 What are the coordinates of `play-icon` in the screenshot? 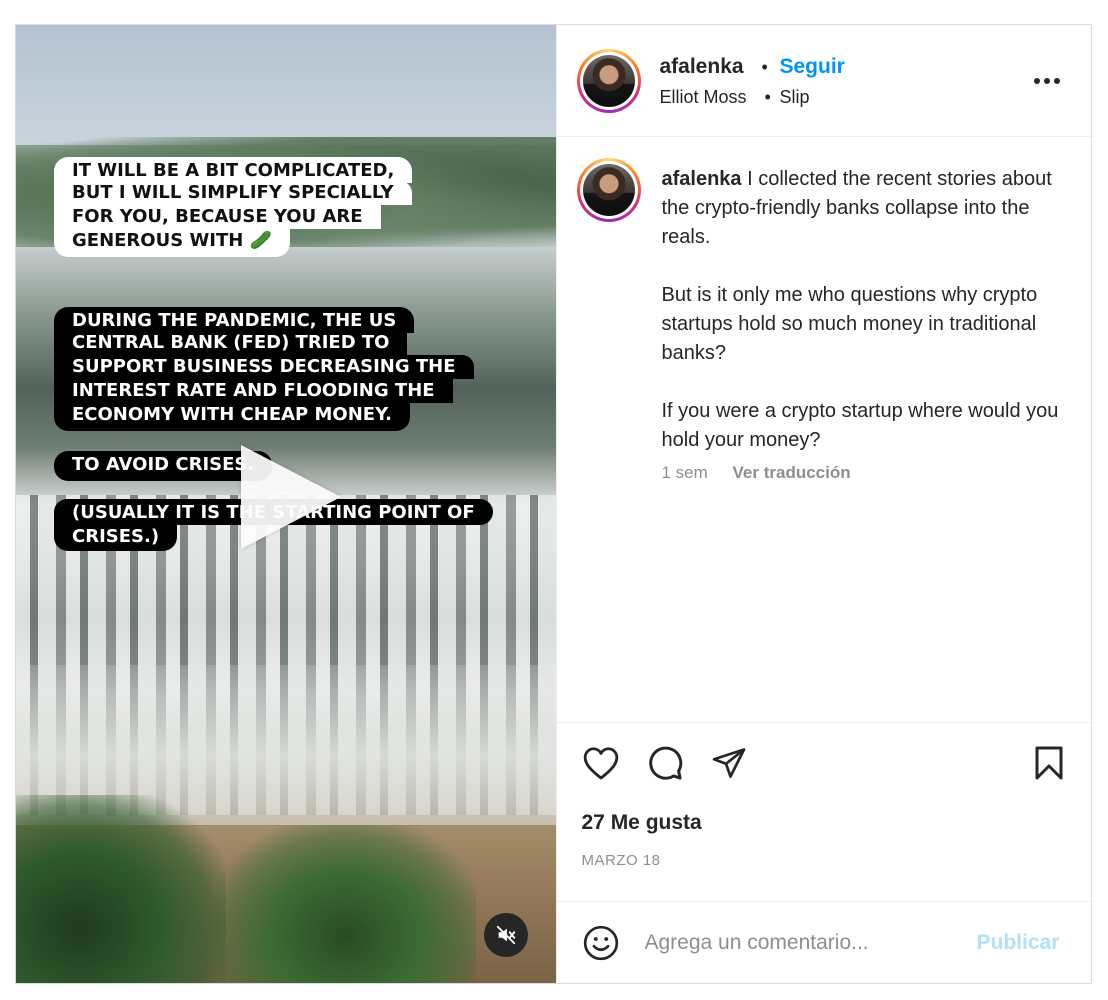 It's located at (291, 497).